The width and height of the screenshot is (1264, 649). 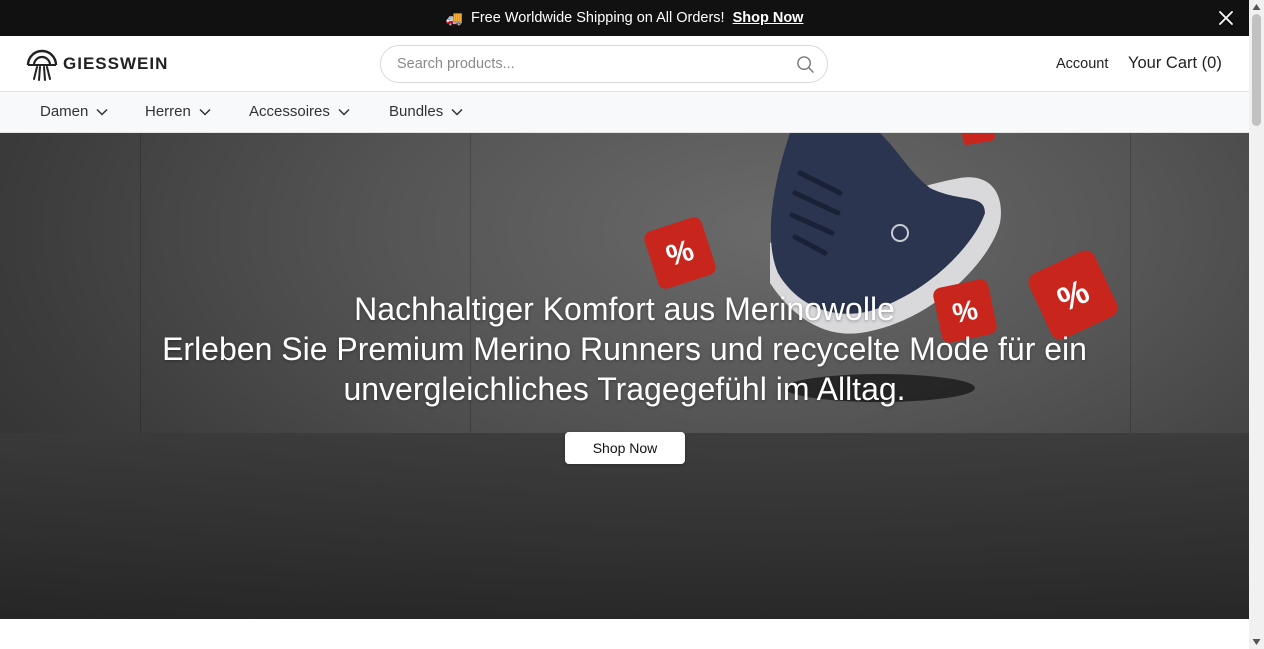 What do you see at coordinates (1256, 324) in the screenshot?
I see `page-scrollbar` at bounding box center [1256, 324].